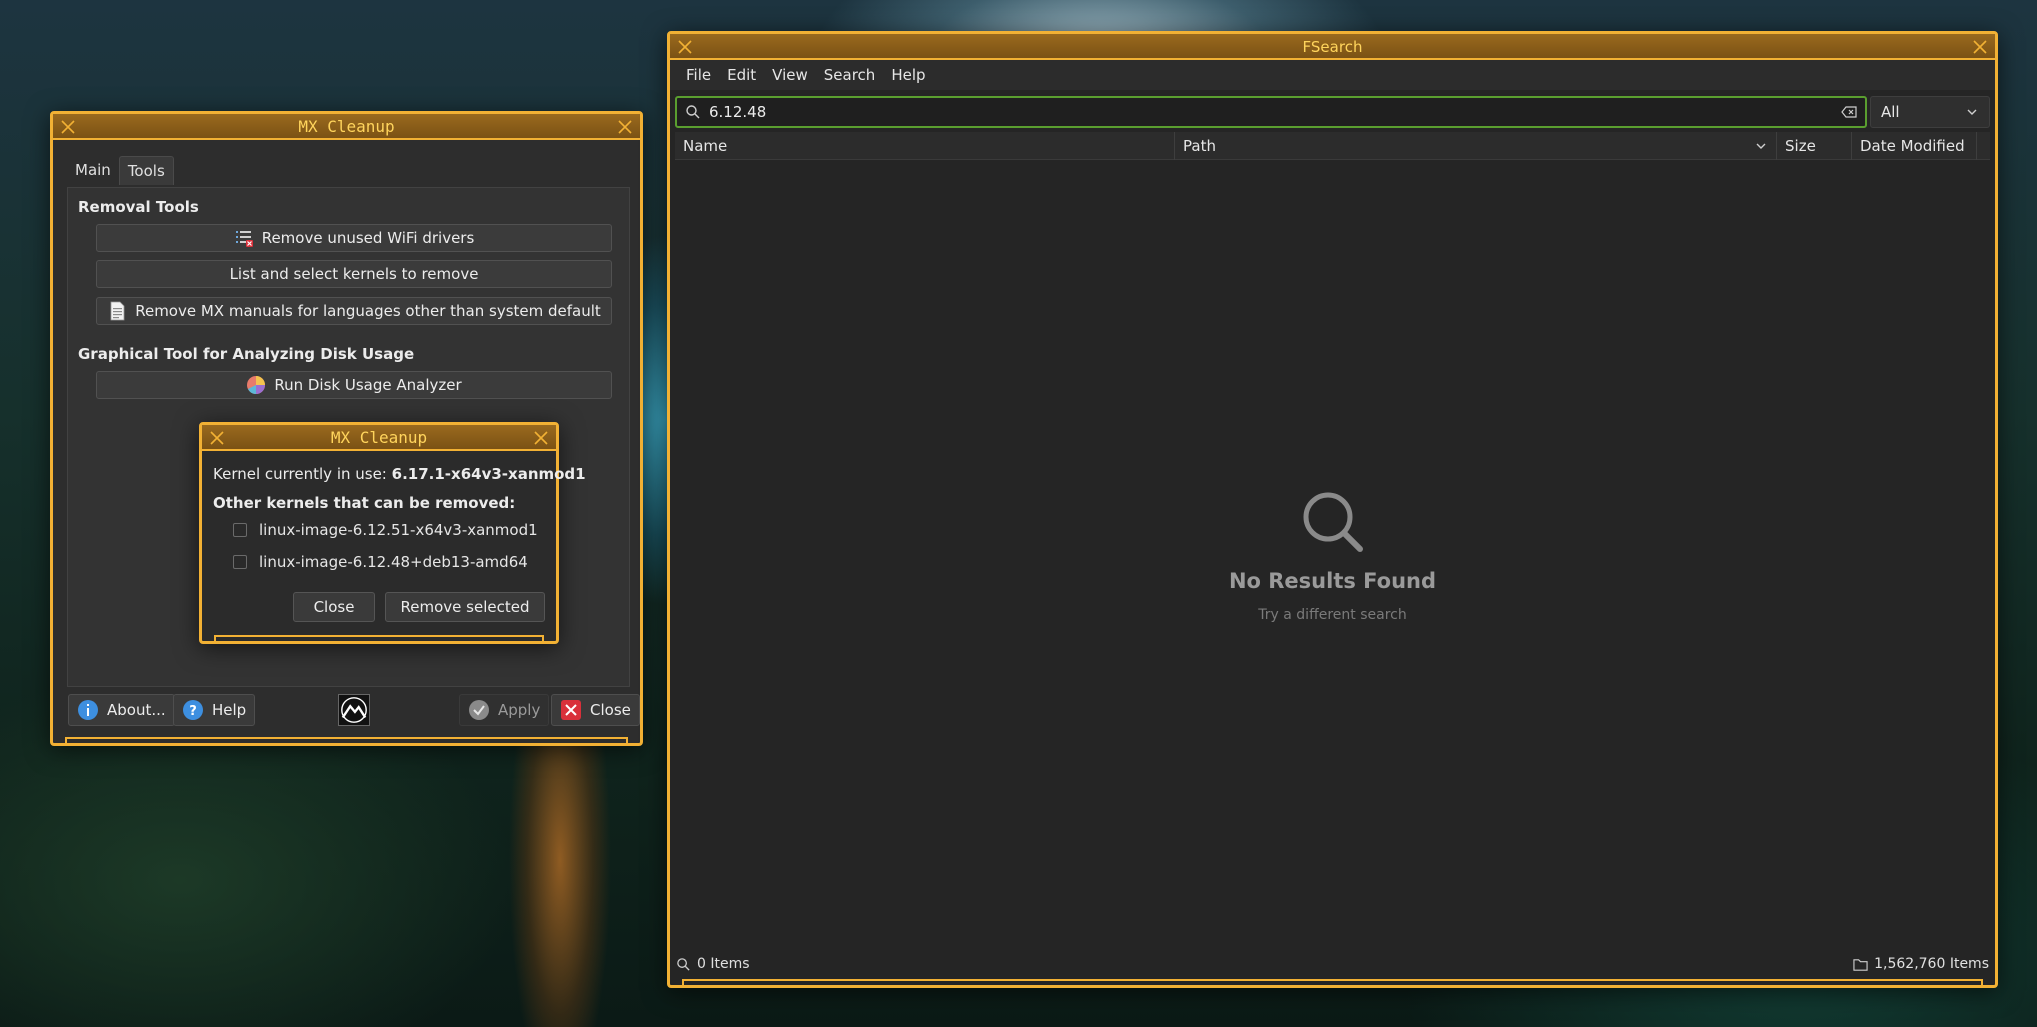 Image resolution: width=2037 pixels, height=1027 pixels. Describe the element at coordinates (925, 146) in the screenshot. I see `column-name: Name` at that location.